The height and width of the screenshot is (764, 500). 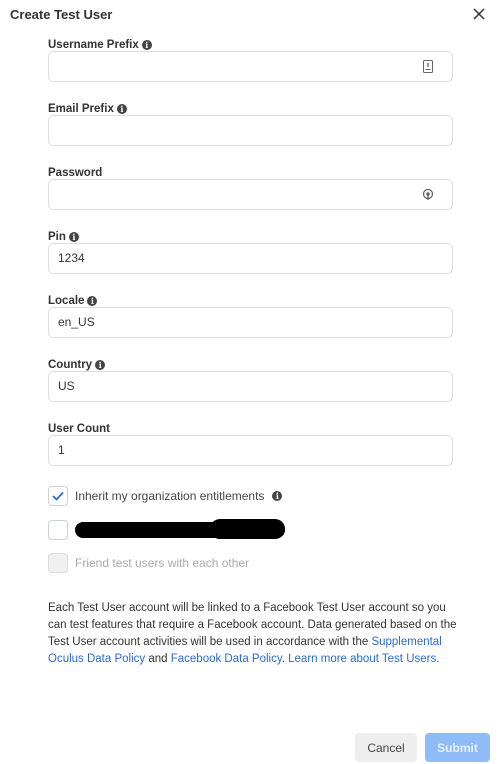 I want to click on username-prefix-field: Username Prefix i, so click(x=250, y=60).